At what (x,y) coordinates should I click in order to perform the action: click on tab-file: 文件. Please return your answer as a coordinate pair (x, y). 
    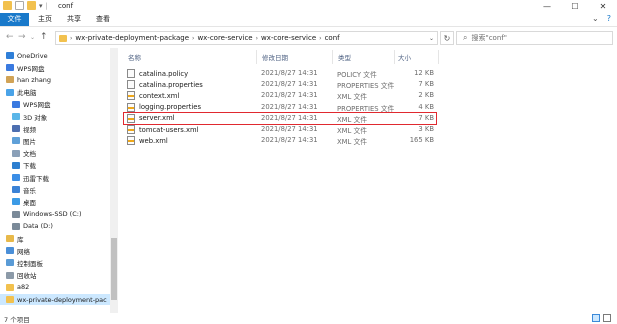
    Looking at the image, I should click on (14, 19).